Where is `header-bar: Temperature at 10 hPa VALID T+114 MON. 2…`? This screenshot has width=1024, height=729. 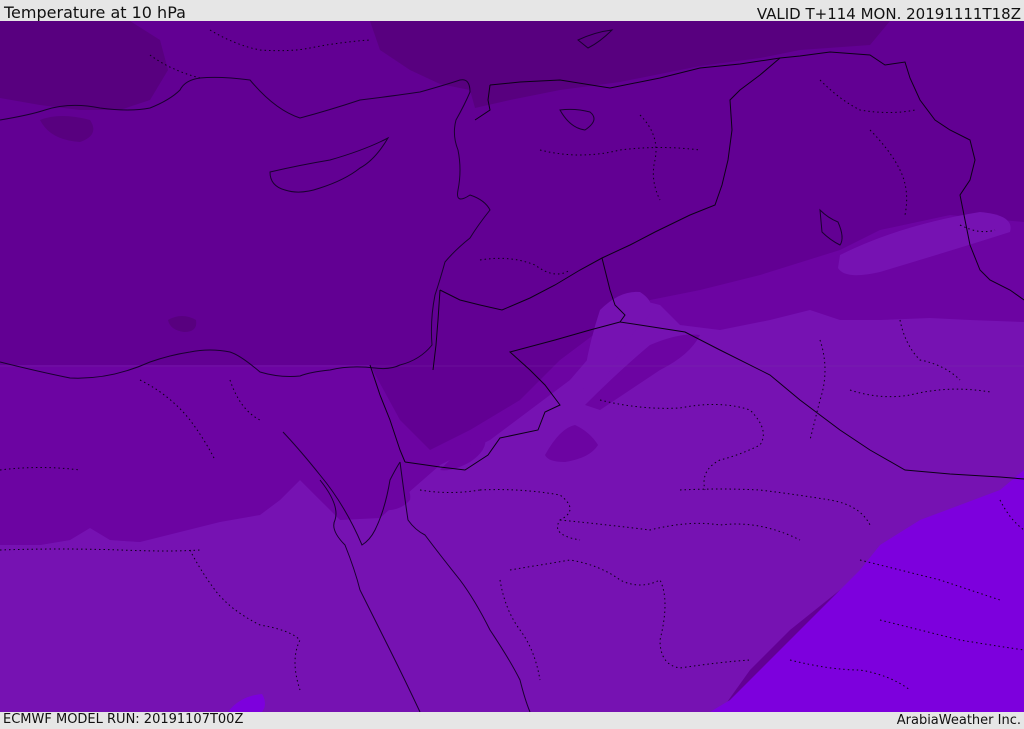 header-bar: Temperature at 10 hPa VALID T+114 MON. 2… is located at coordinates (512, 11).